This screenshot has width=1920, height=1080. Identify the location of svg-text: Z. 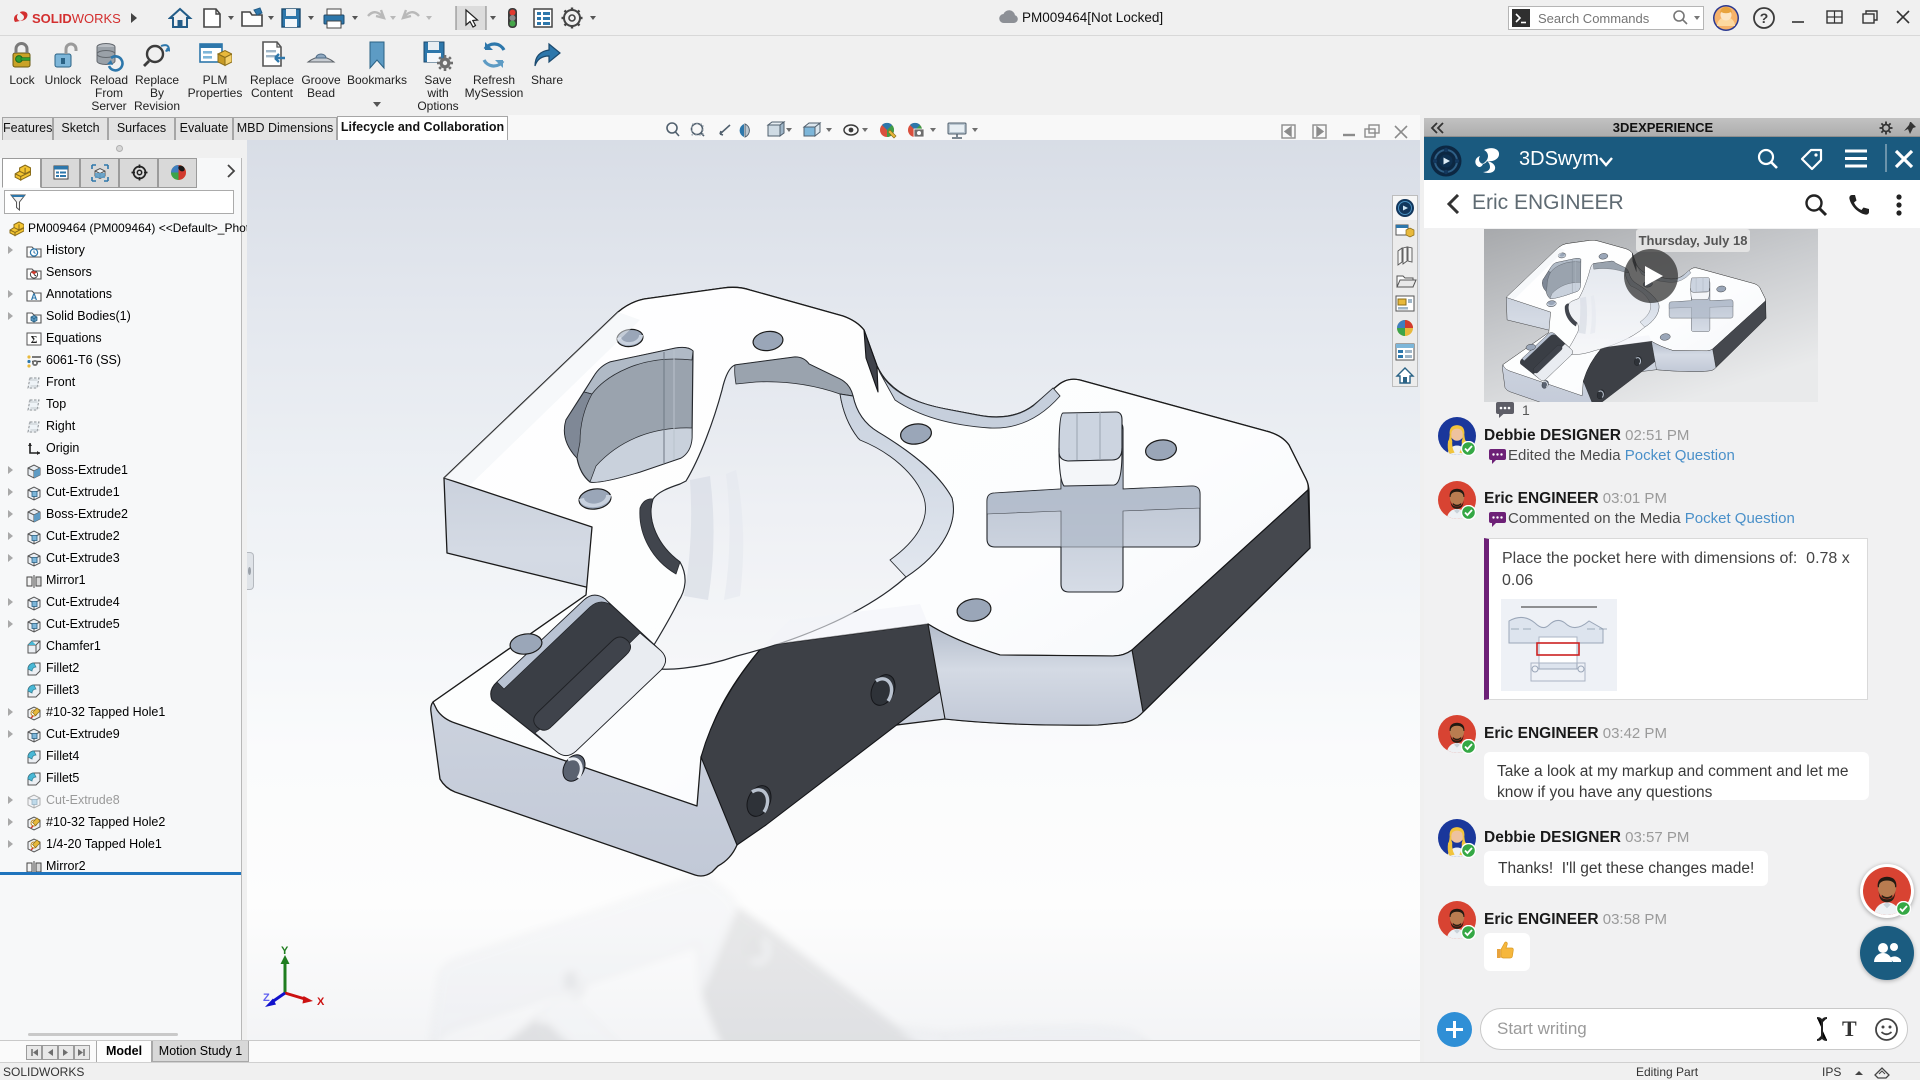
(266, 998).